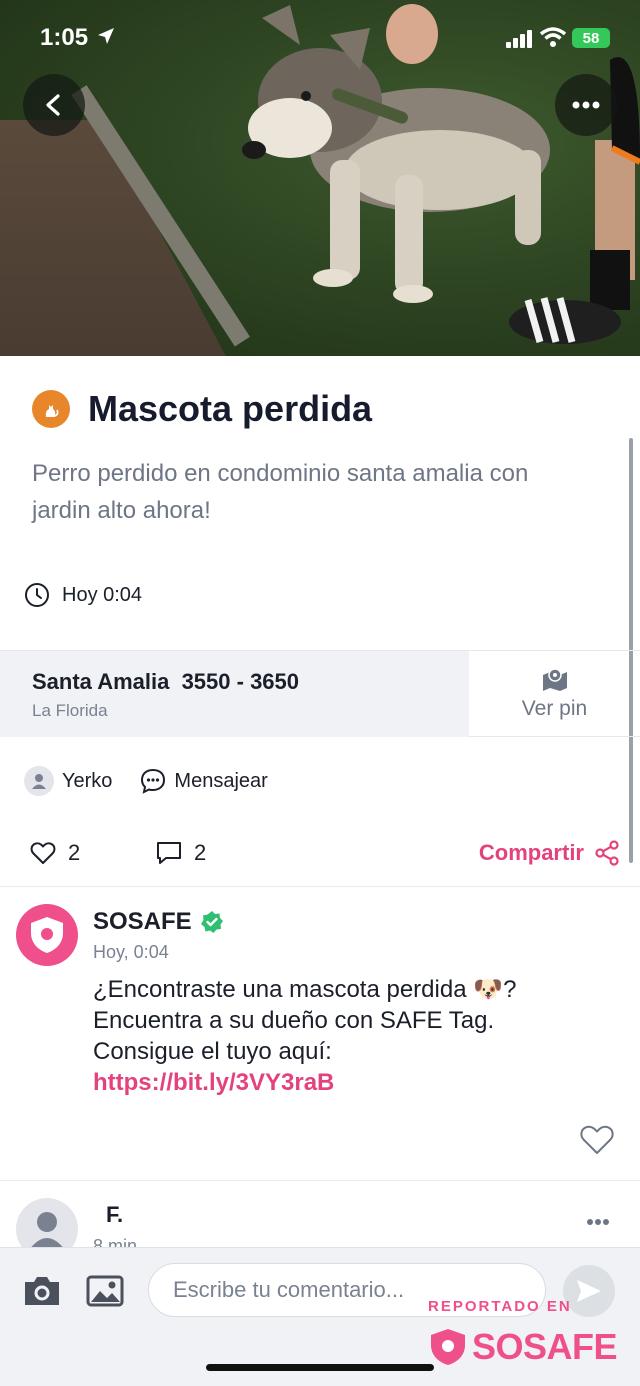 The width and height of the screenshot is (640, 1386). I want to click on author-row: Yerko Mensajear, so click(146, 781).